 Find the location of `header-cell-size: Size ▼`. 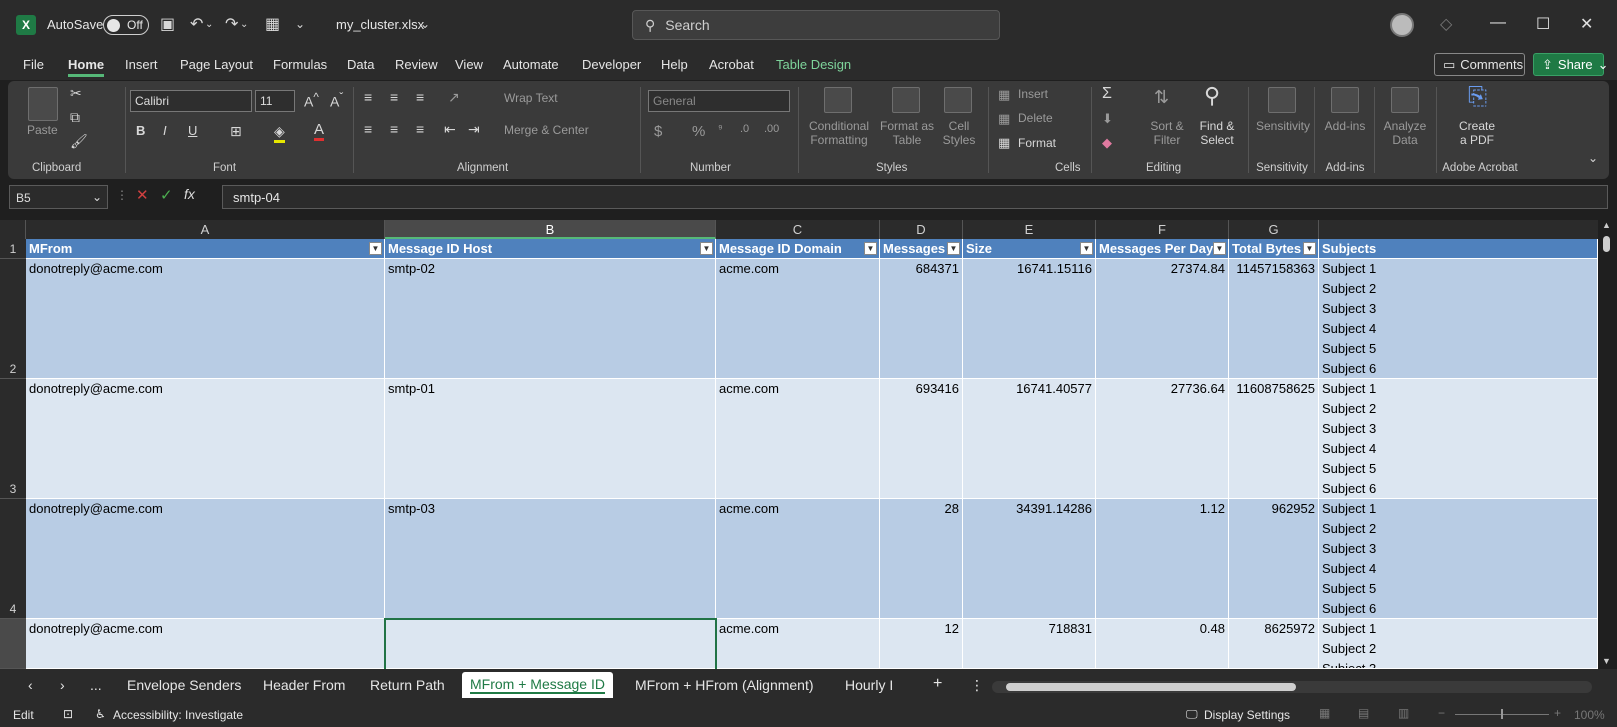

header-cell-size: Size ▼ is located at coordinates (1029, 249).